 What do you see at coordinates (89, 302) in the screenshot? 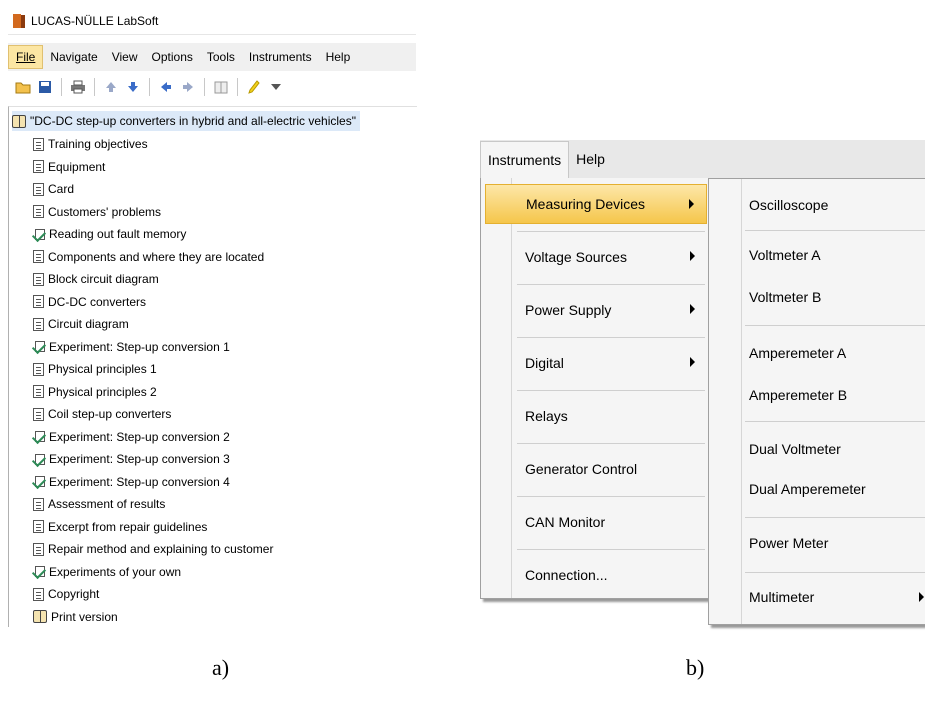
I see `tree-item: DC-DC converters` at bounding box center [89, 302].